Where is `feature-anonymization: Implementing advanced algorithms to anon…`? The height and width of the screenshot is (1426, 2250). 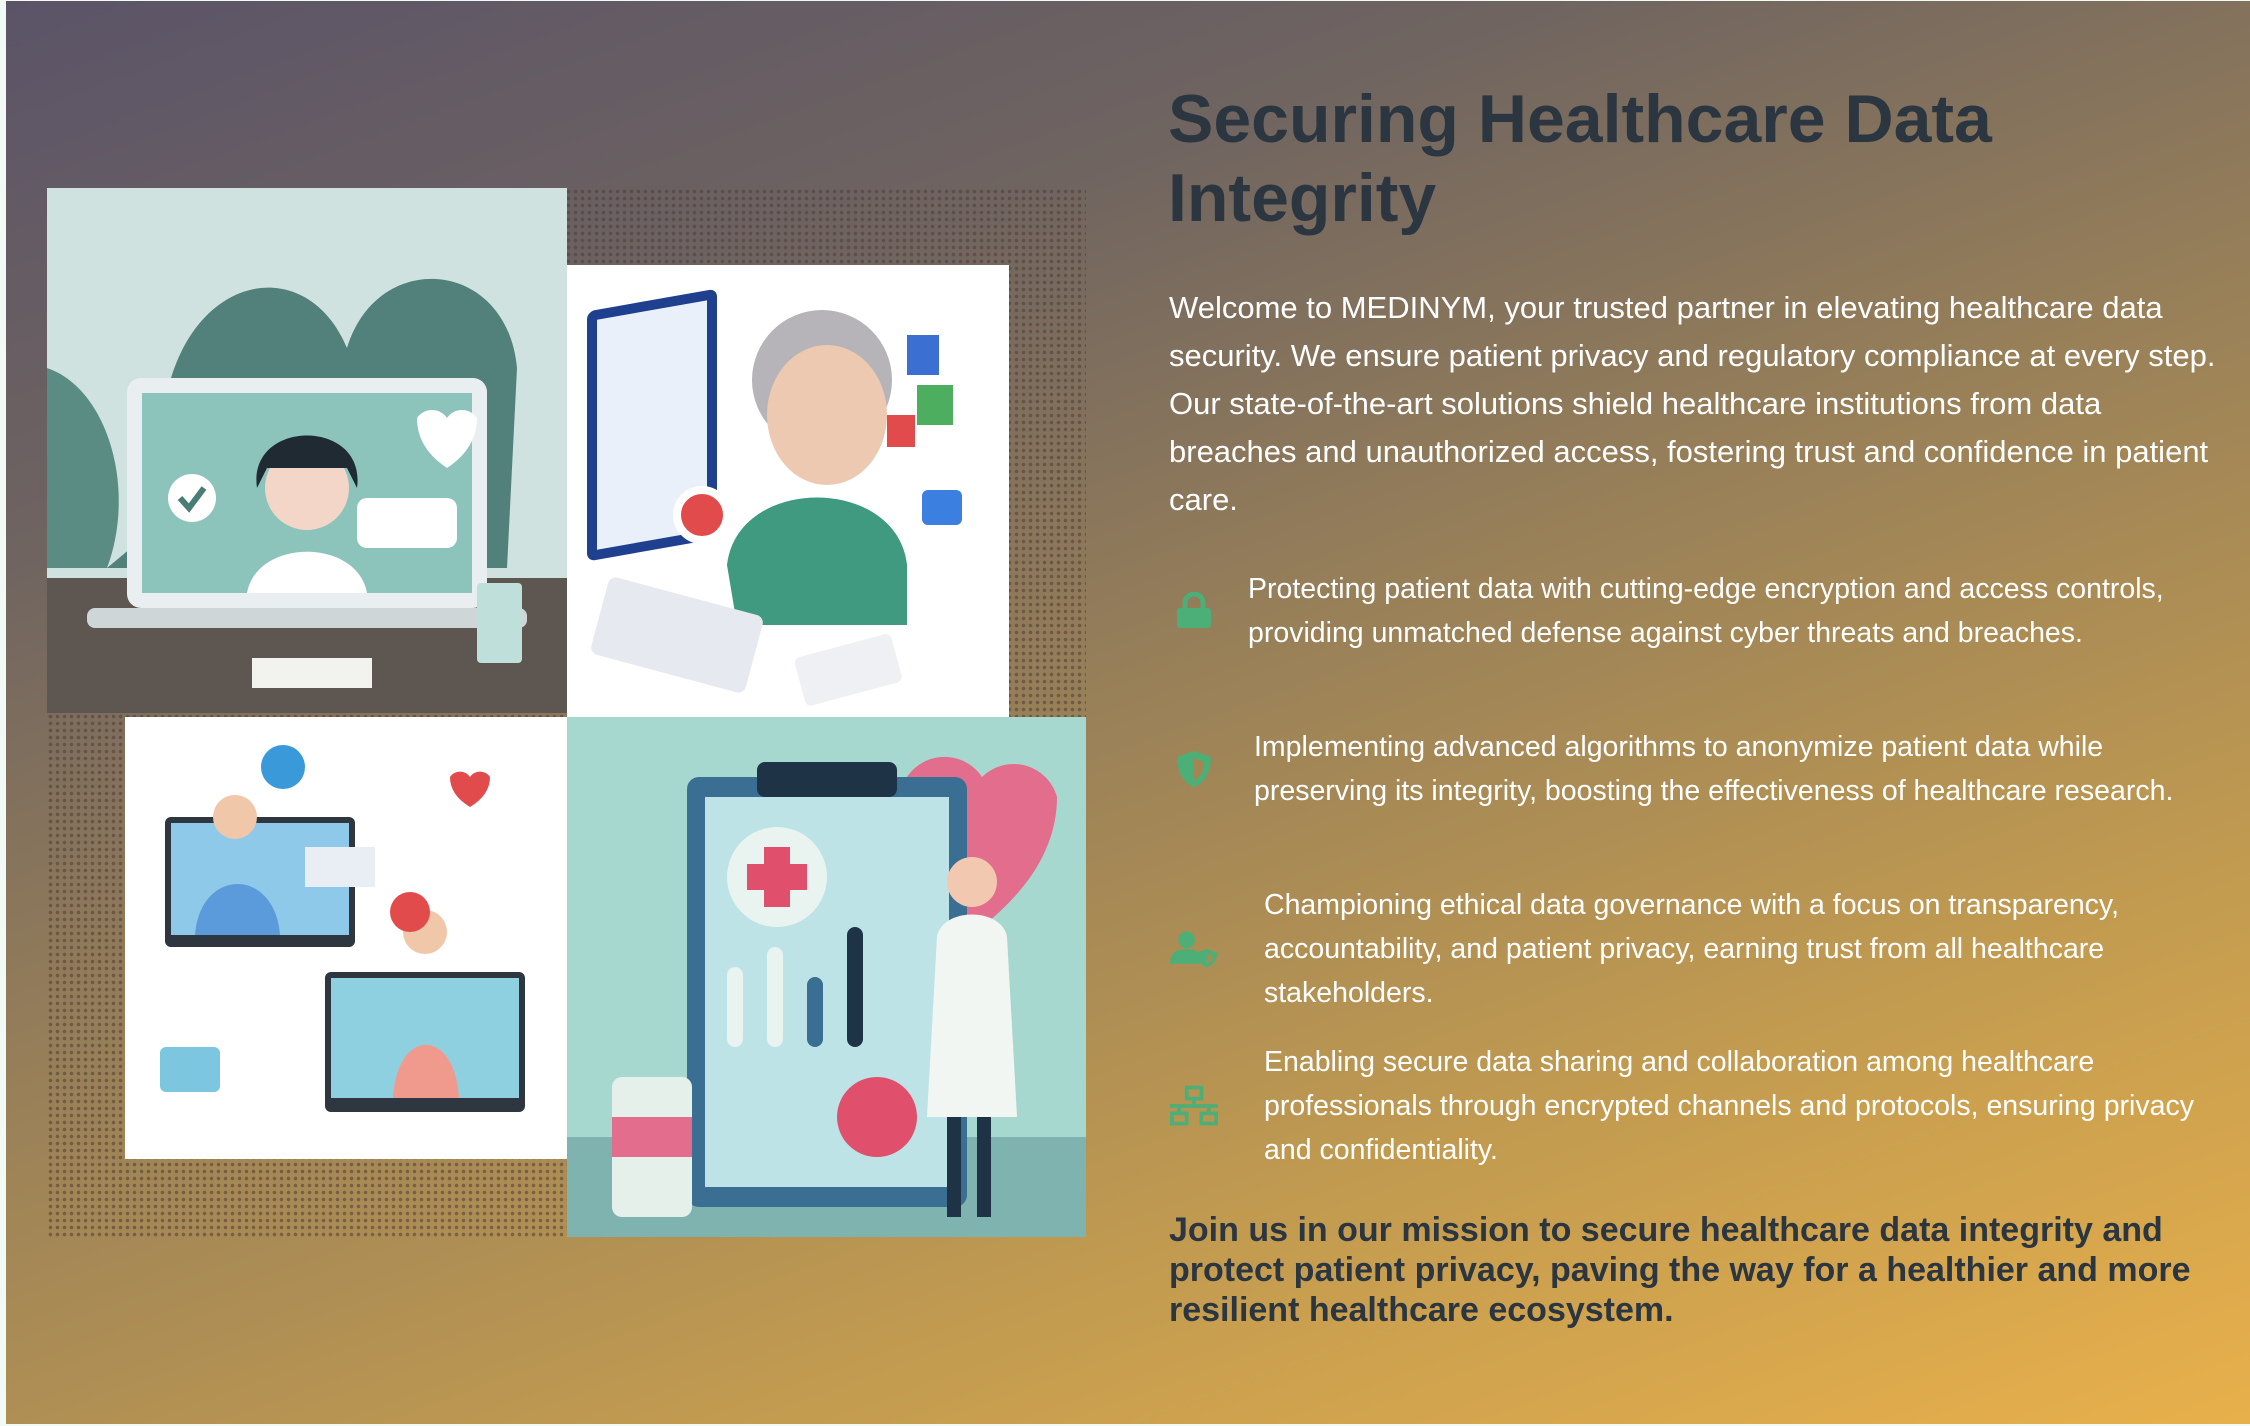 feature-anonymization: Implementing advanced algorithms to anon… is located at coordinates (1700, 769).